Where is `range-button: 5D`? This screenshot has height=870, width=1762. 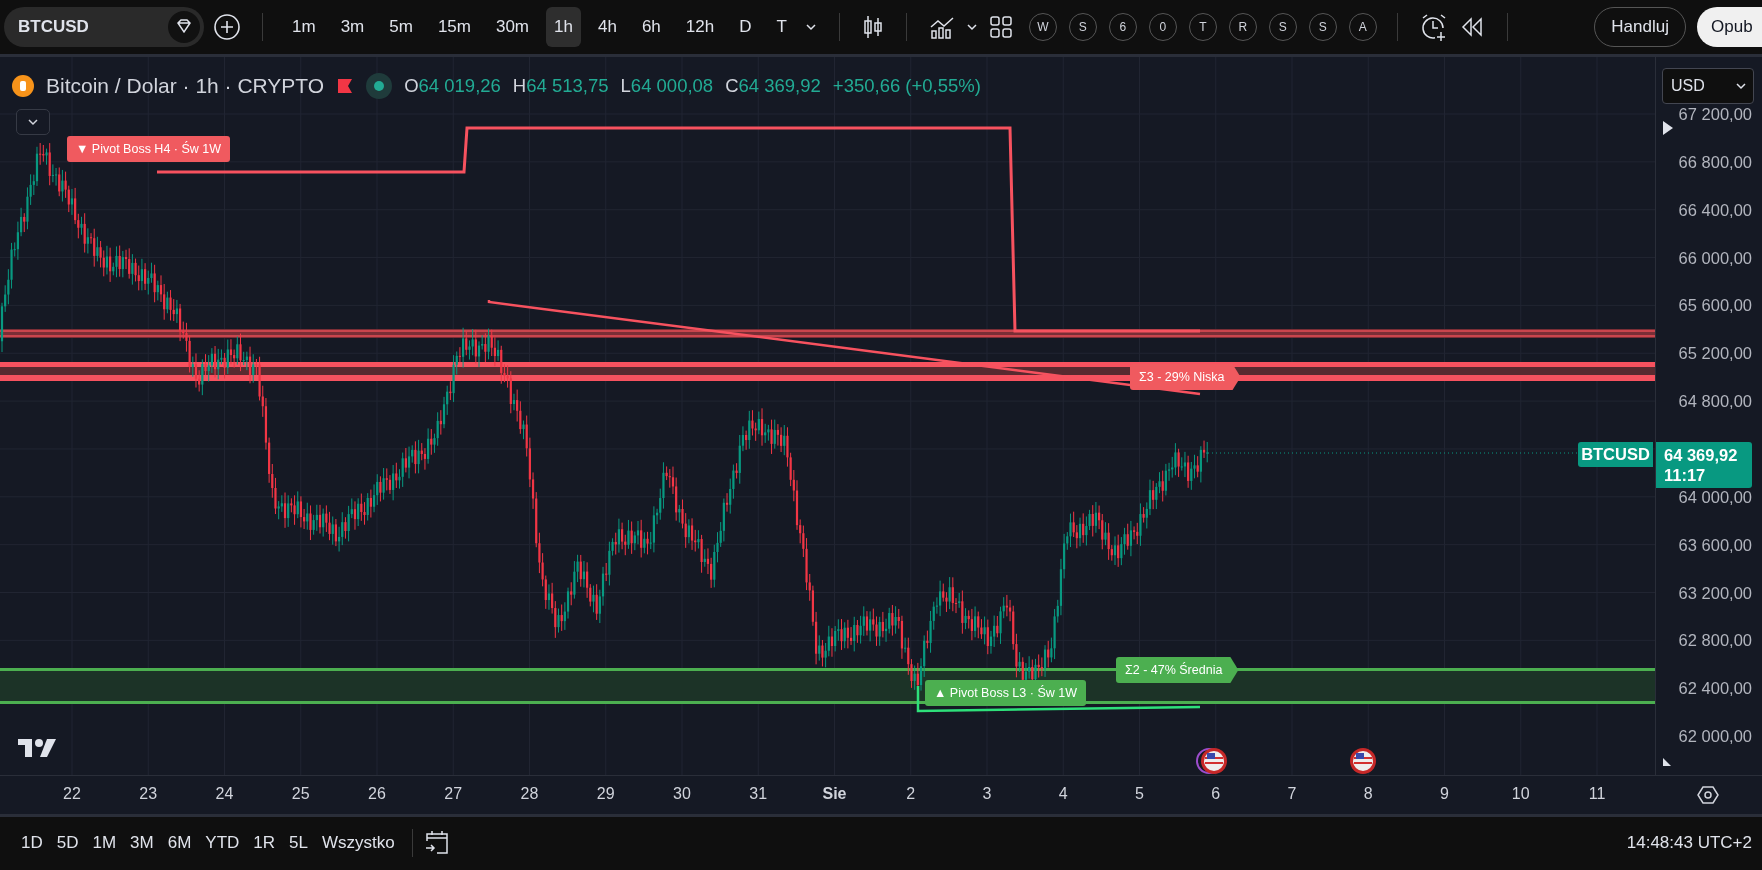
range-button: 5D is located at coordinates (67, 843).